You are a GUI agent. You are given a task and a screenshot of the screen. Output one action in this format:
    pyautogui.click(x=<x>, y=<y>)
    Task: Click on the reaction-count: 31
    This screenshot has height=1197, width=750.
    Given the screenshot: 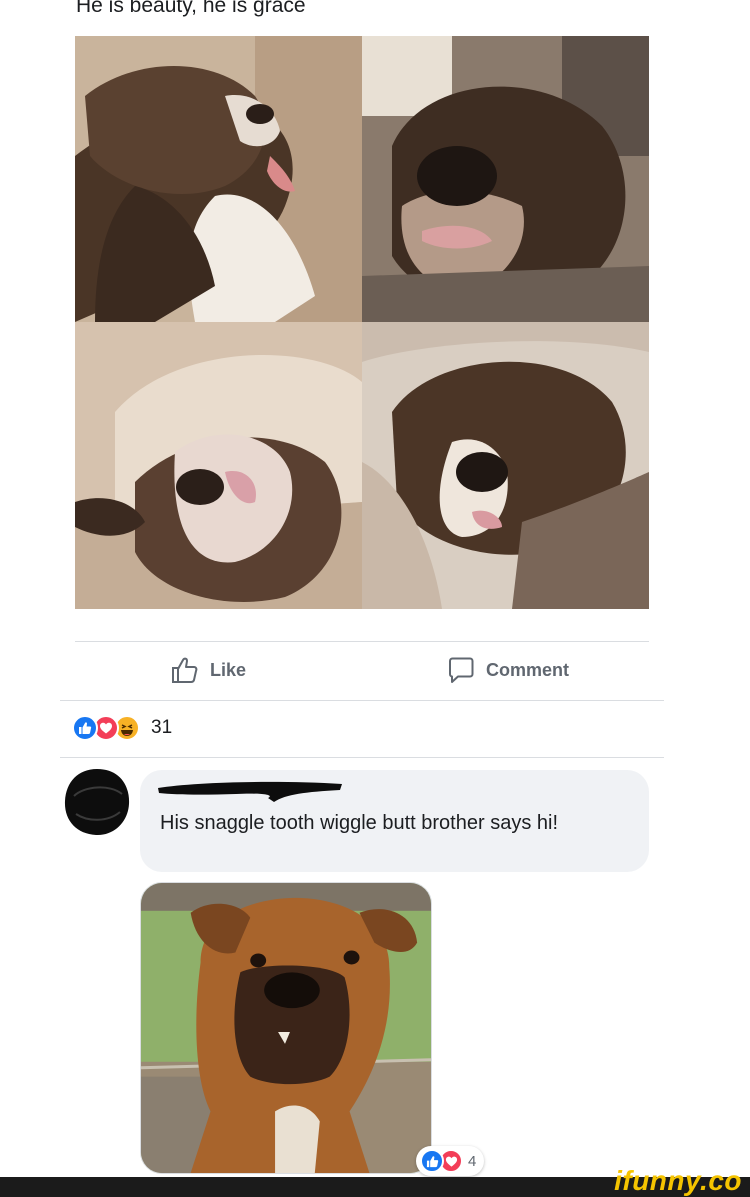 What is the action you would take?
    pyautogui.click(x=161, y=728)
    